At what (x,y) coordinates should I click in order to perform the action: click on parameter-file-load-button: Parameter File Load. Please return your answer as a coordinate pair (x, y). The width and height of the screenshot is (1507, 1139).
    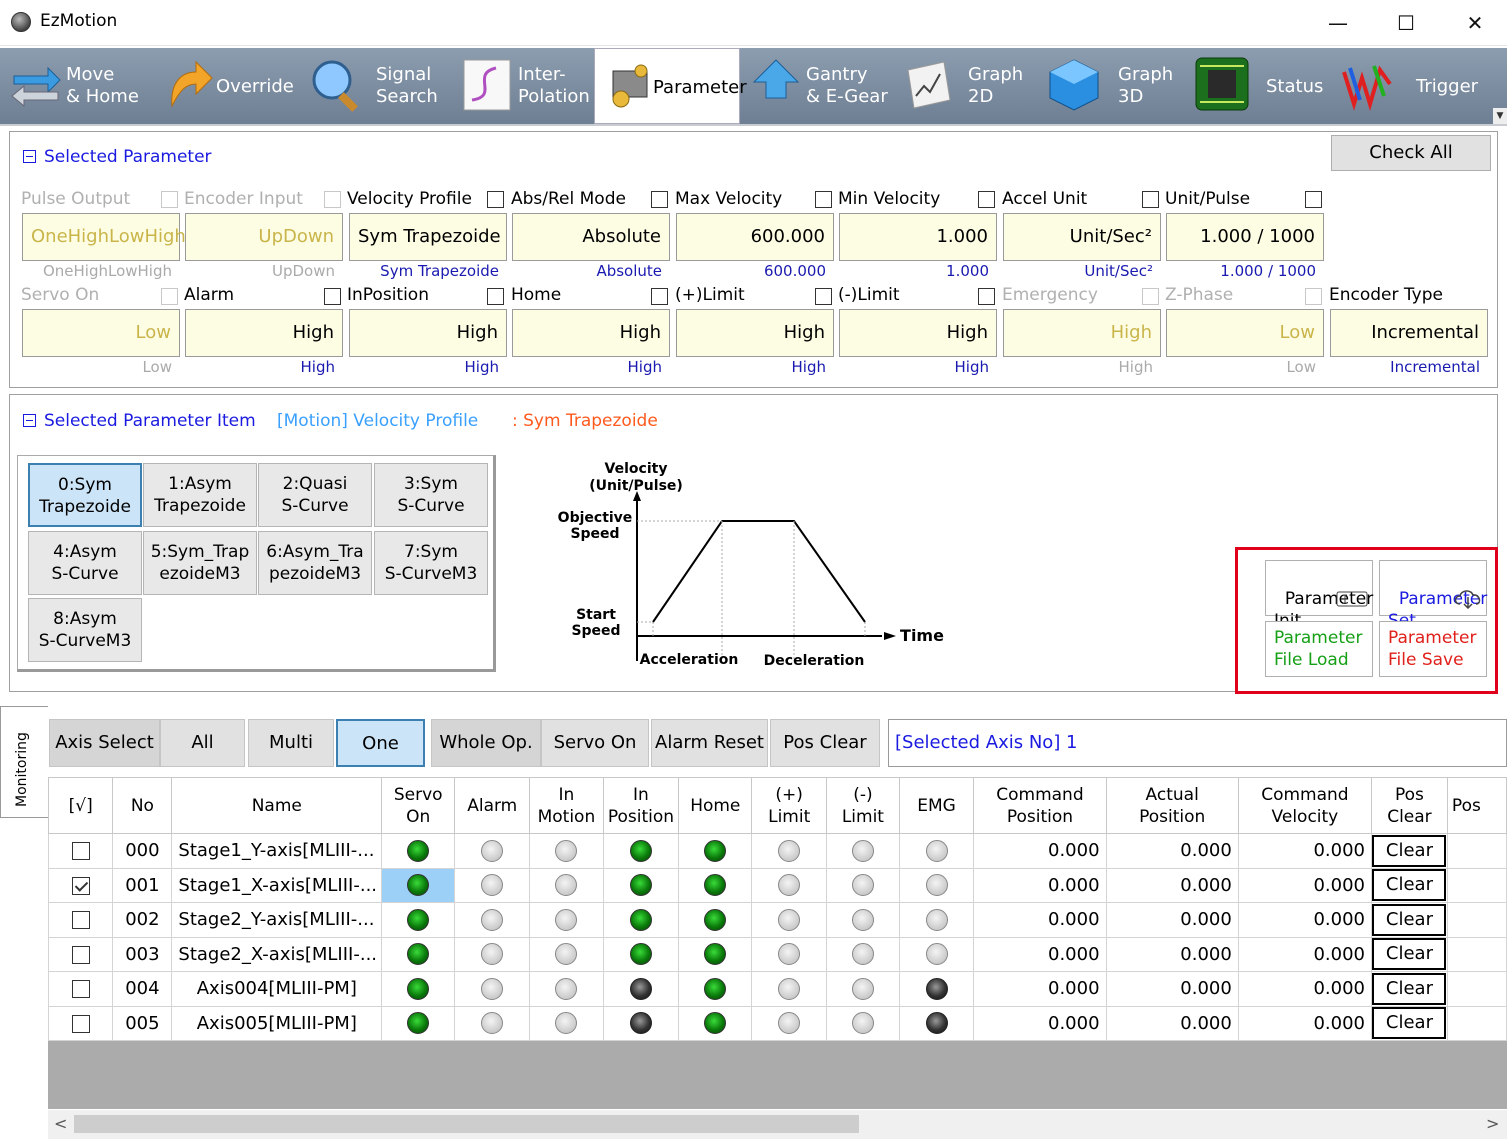
    Looking at the image, I should click on (1319, 649).